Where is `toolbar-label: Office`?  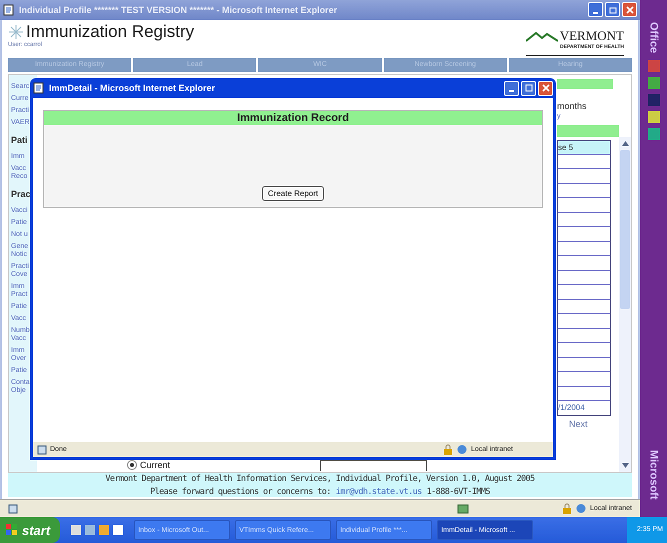 toolbar-label: Office is located at coordinates (654, 38).